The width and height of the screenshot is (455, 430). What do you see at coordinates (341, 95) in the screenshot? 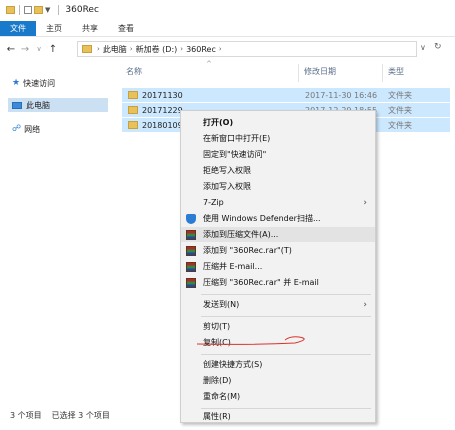
I see `file-date: 2017-11-30 16:46` at bounding box center [341, 95].